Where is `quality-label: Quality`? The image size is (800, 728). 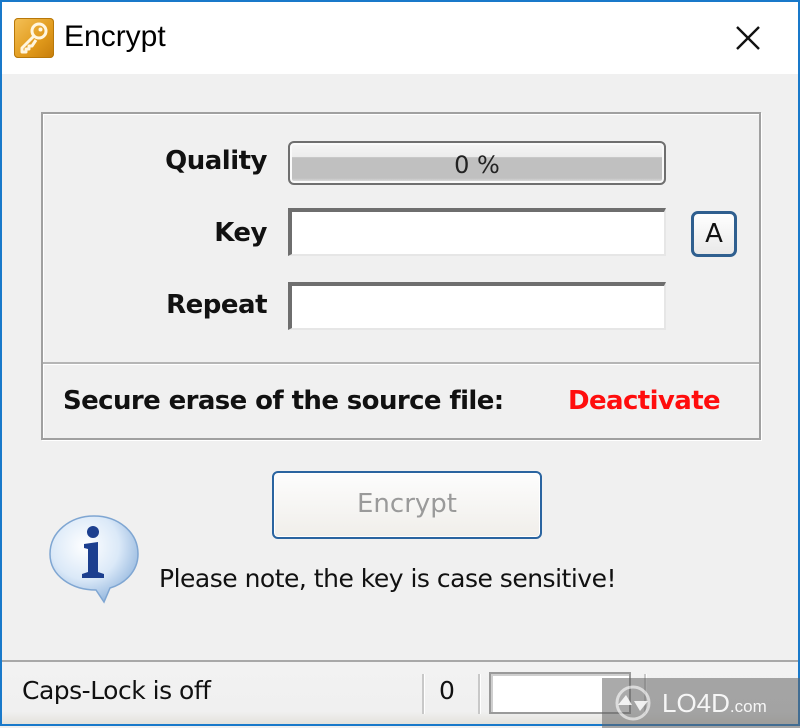
quality-label: Quality is located at coordinates (216, 161).